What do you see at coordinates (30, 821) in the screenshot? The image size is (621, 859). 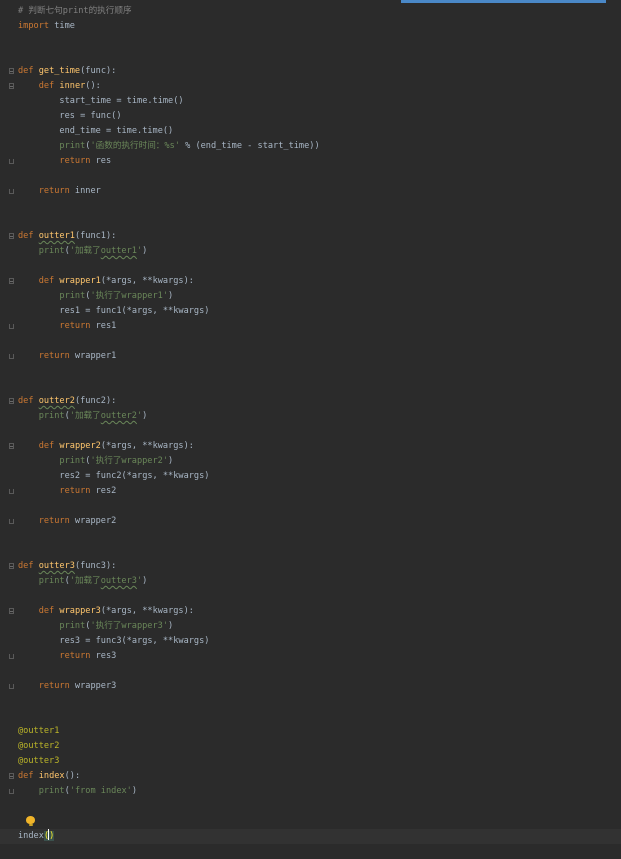 I see `lightbulb-icon` at bounding box center [30, 821].